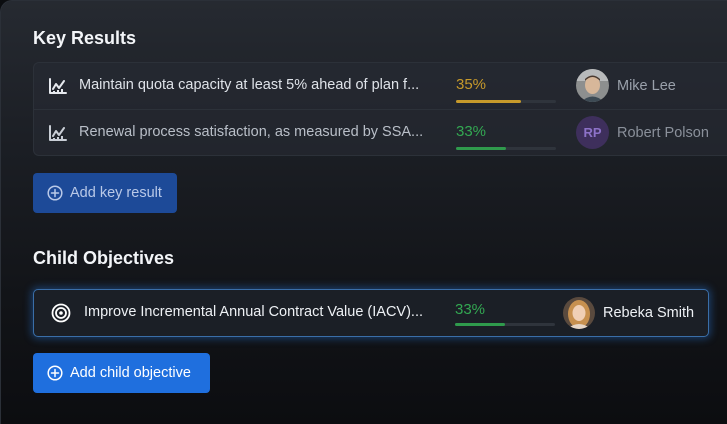  I want to click on owner-name: Mike Lee, so click(646, 86).